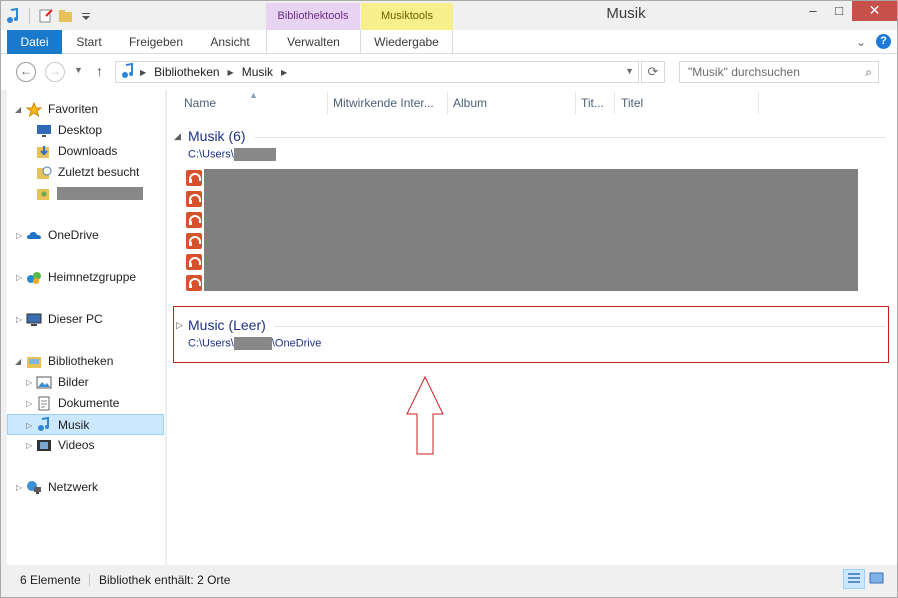 This screenshot has width=898, height=598. I want to click on details-view-button, so click(854, 579).